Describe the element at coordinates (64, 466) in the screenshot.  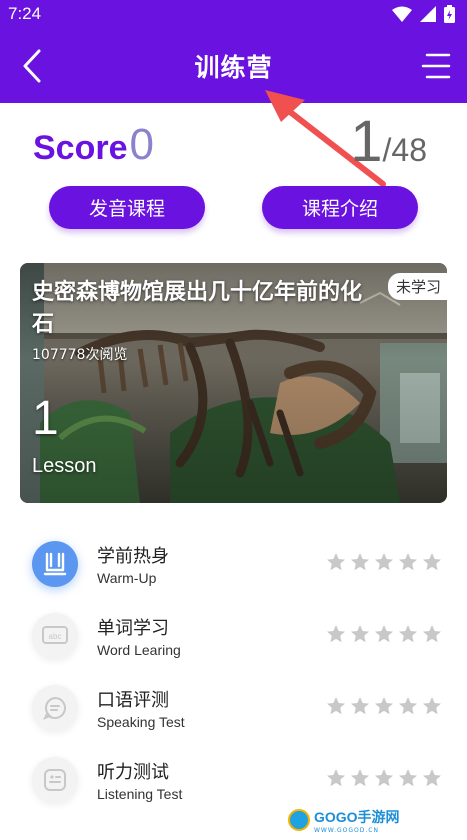
I see `lesson-unit: Lesson` at that location.